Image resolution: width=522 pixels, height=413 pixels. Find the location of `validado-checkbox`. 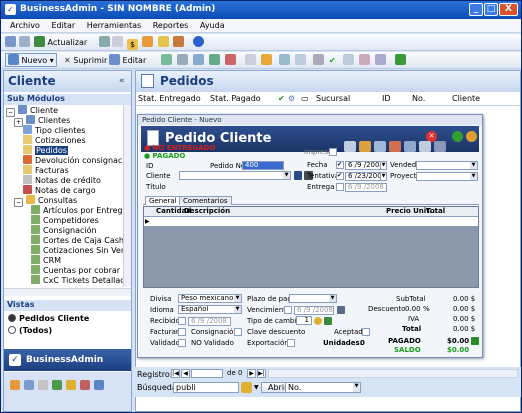

validado-checkbox is located at coordinates (182, 343).